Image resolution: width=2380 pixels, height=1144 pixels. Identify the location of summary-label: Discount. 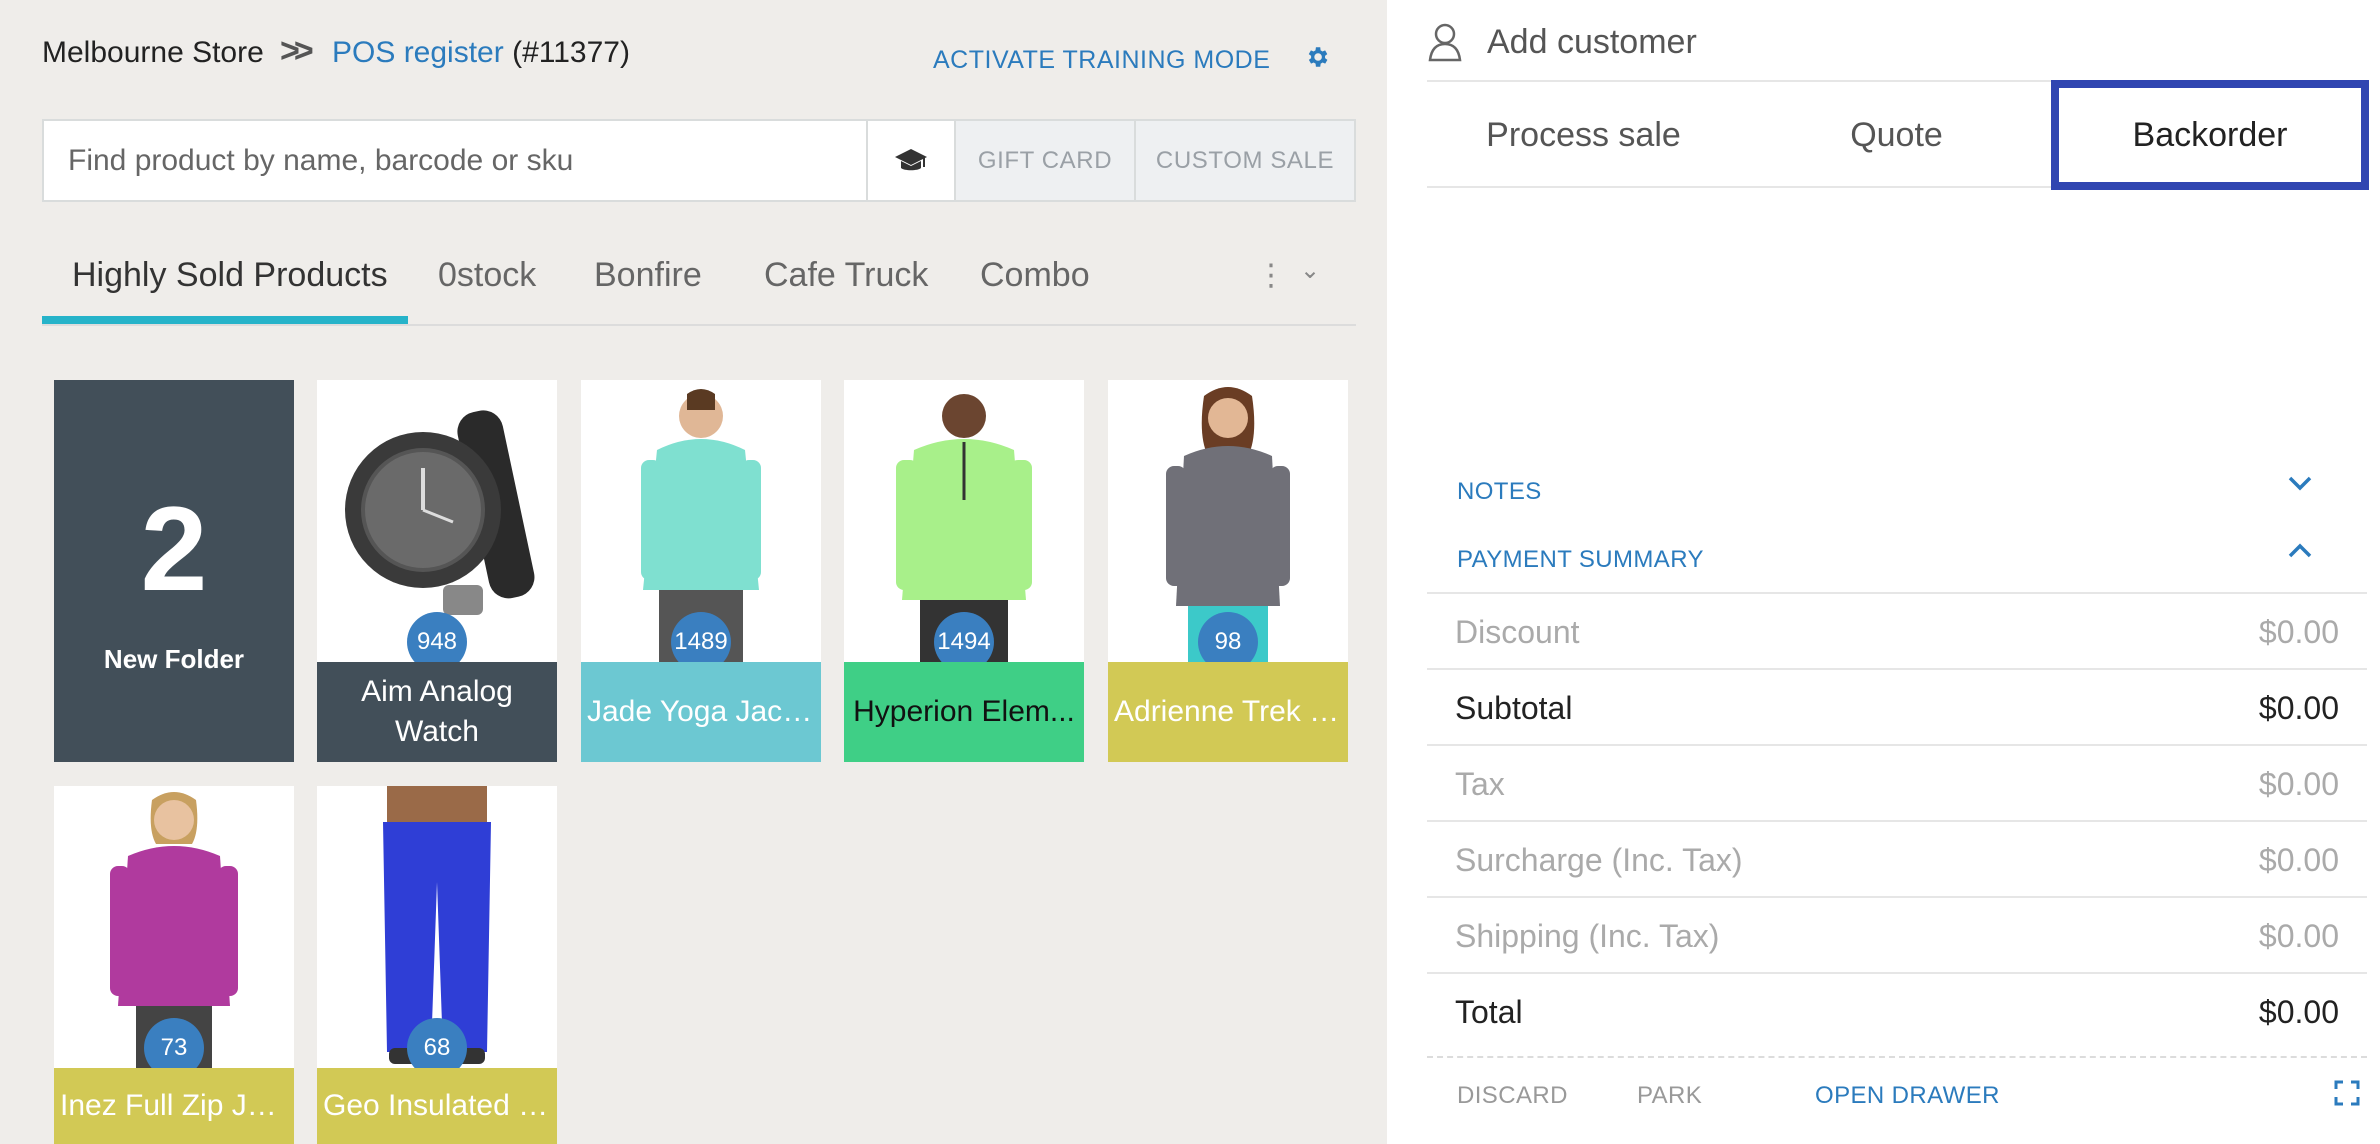
(1517, 632).